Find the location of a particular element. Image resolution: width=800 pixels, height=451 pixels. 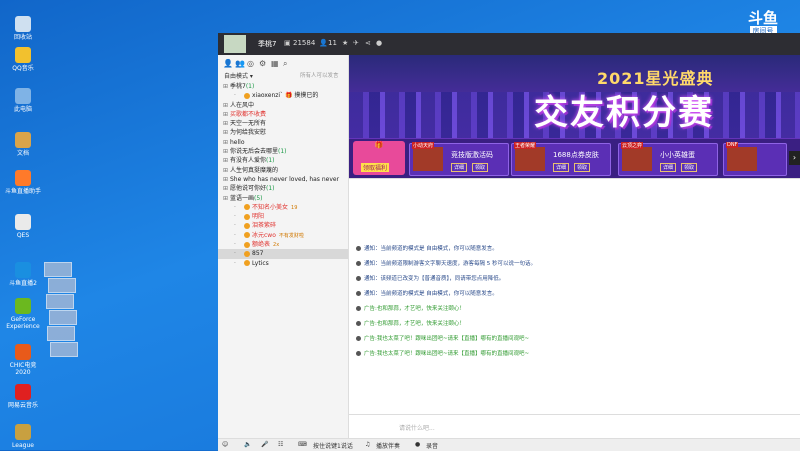

mixer-icon: ☷ is located at coordinates (280, 444).